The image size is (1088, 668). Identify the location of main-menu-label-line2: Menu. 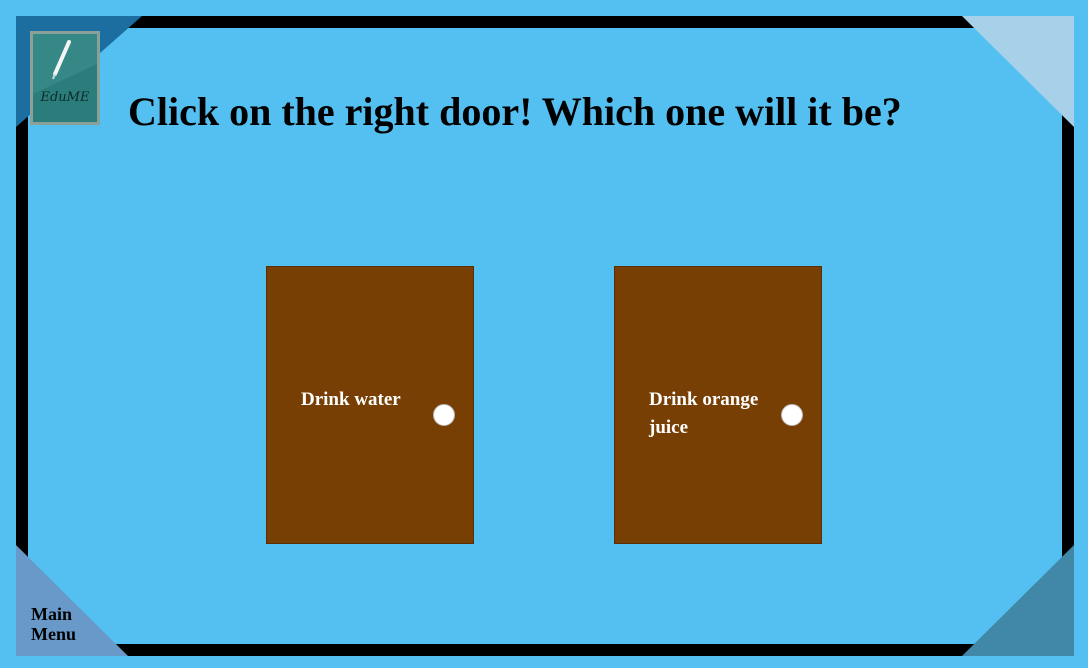
(53, 634).